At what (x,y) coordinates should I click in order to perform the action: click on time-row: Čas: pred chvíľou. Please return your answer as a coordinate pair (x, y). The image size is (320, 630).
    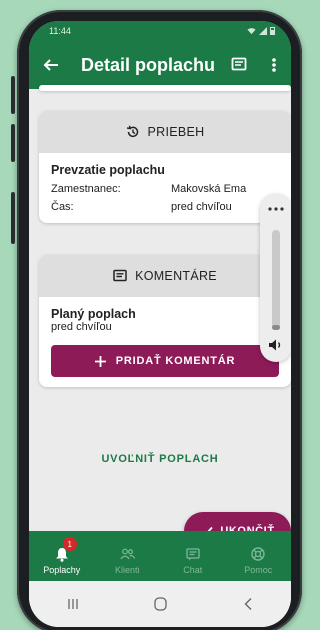
    Looking at the image, I should click on (165, 207).